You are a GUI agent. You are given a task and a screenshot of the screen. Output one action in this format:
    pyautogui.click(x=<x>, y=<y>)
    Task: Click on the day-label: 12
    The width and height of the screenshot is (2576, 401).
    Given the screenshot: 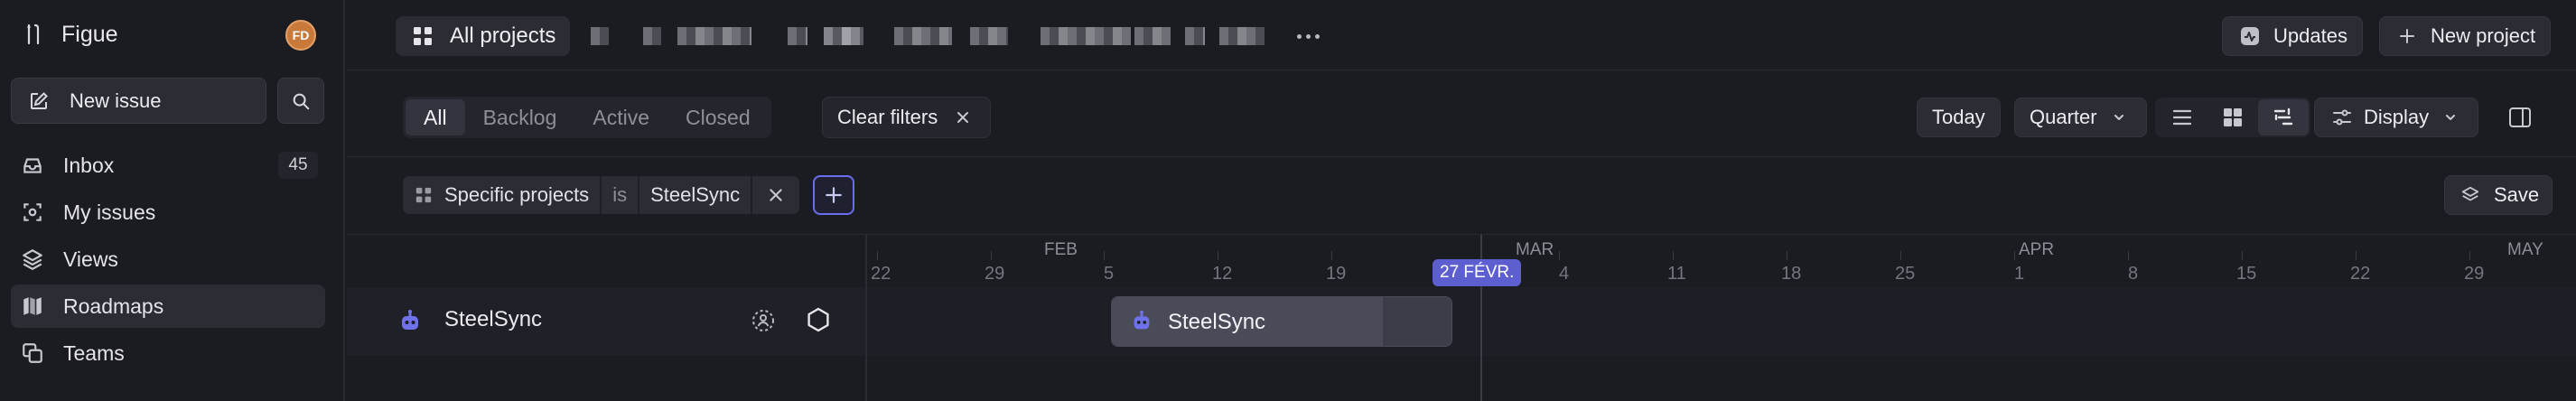 What is the action you would take?
    pyautogui.click(x=1222, y=274)
    